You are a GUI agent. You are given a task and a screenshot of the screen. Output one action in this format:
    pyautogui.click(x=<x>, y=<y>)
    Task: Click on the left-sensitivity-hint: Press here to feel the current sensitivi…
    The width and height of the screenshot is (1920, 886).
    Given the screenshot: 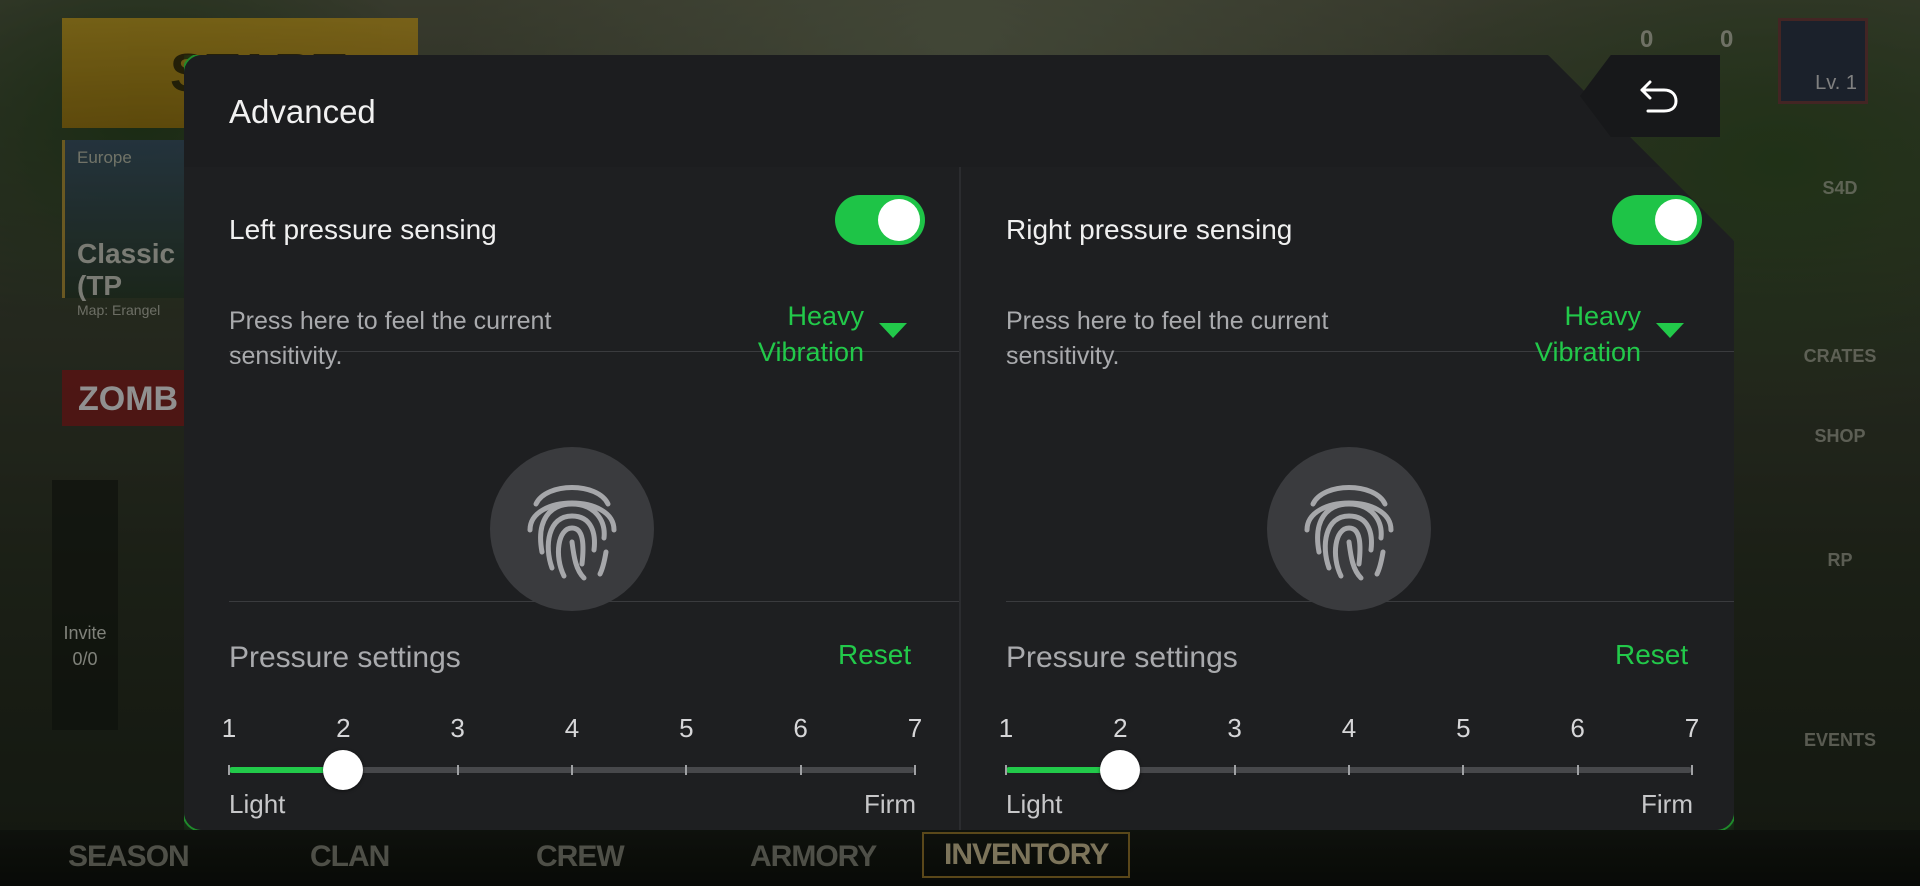 What is the action you would take?
    pyautogui.click(x=390, y=338)
    